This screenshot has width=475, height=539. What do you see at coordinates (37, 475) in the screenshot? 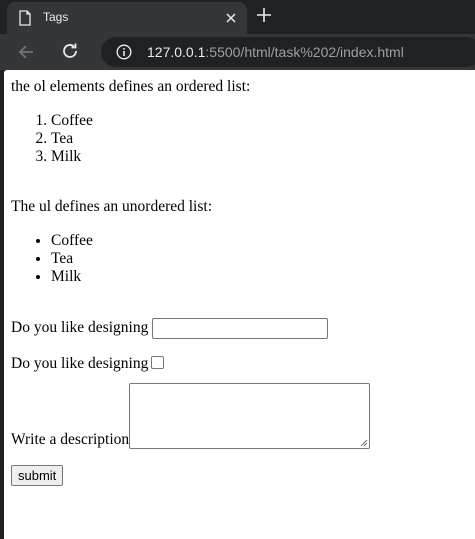
I see `submit-button: submit` at bounding box center [37, 475].